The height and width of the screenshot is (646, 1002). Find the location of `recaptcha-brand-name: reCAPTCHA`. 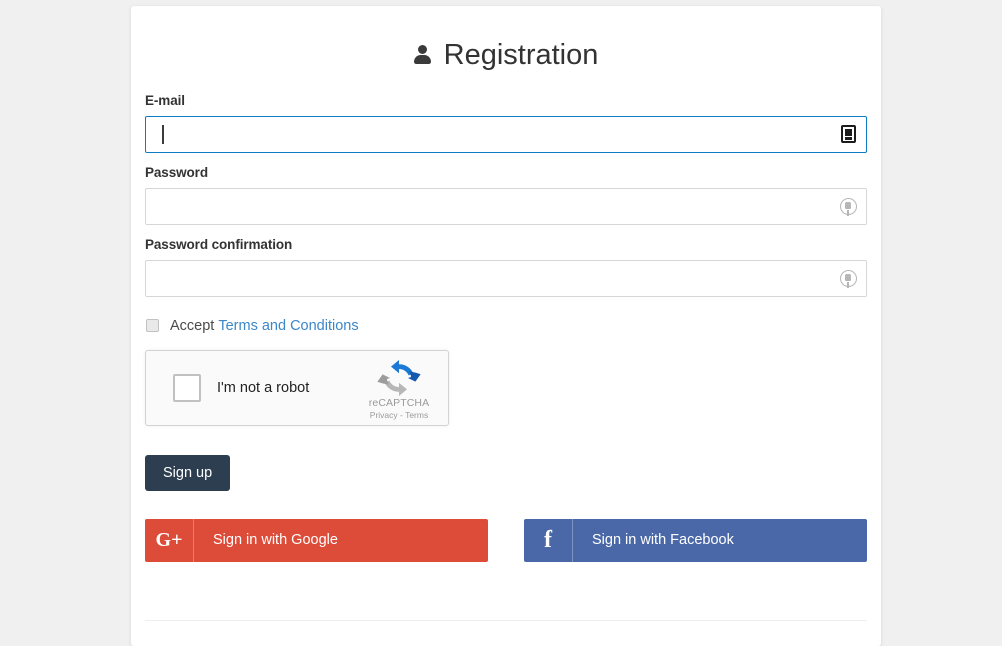

recaptcha-brand-name: reCAPTCHA is located at coordinates (399, 402).